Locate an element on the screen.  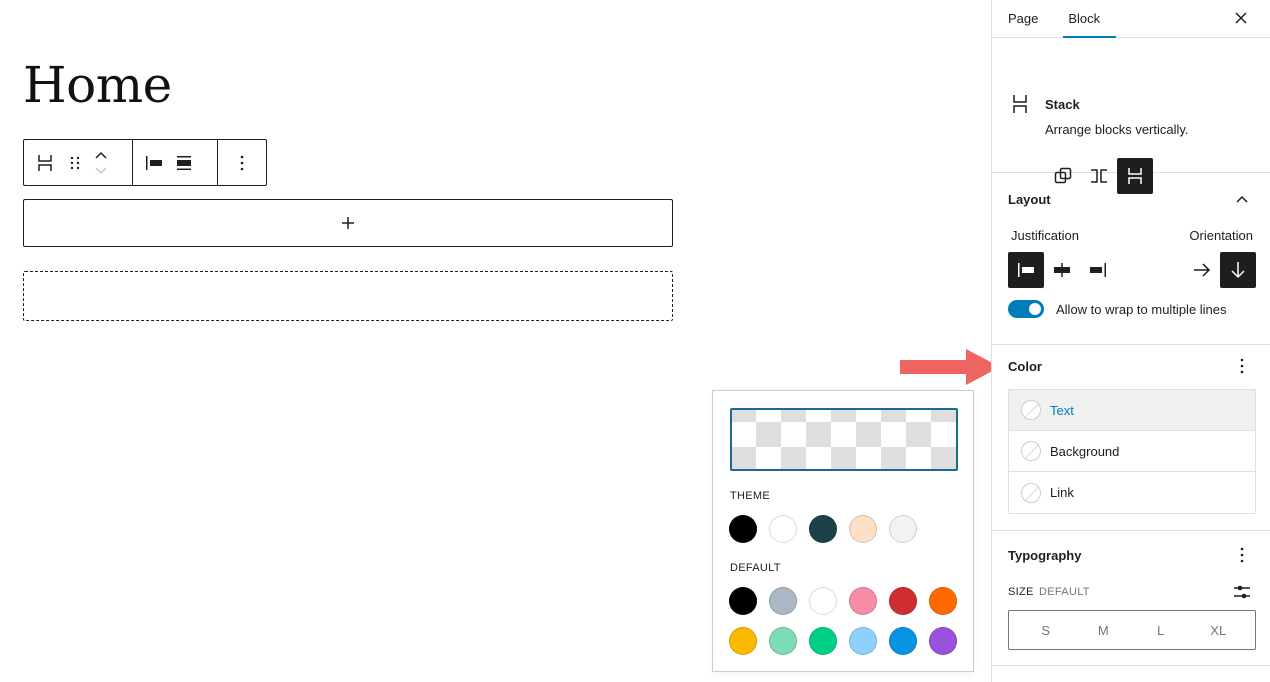
orientation-vertical-button is located at coordinates (1238, 270).